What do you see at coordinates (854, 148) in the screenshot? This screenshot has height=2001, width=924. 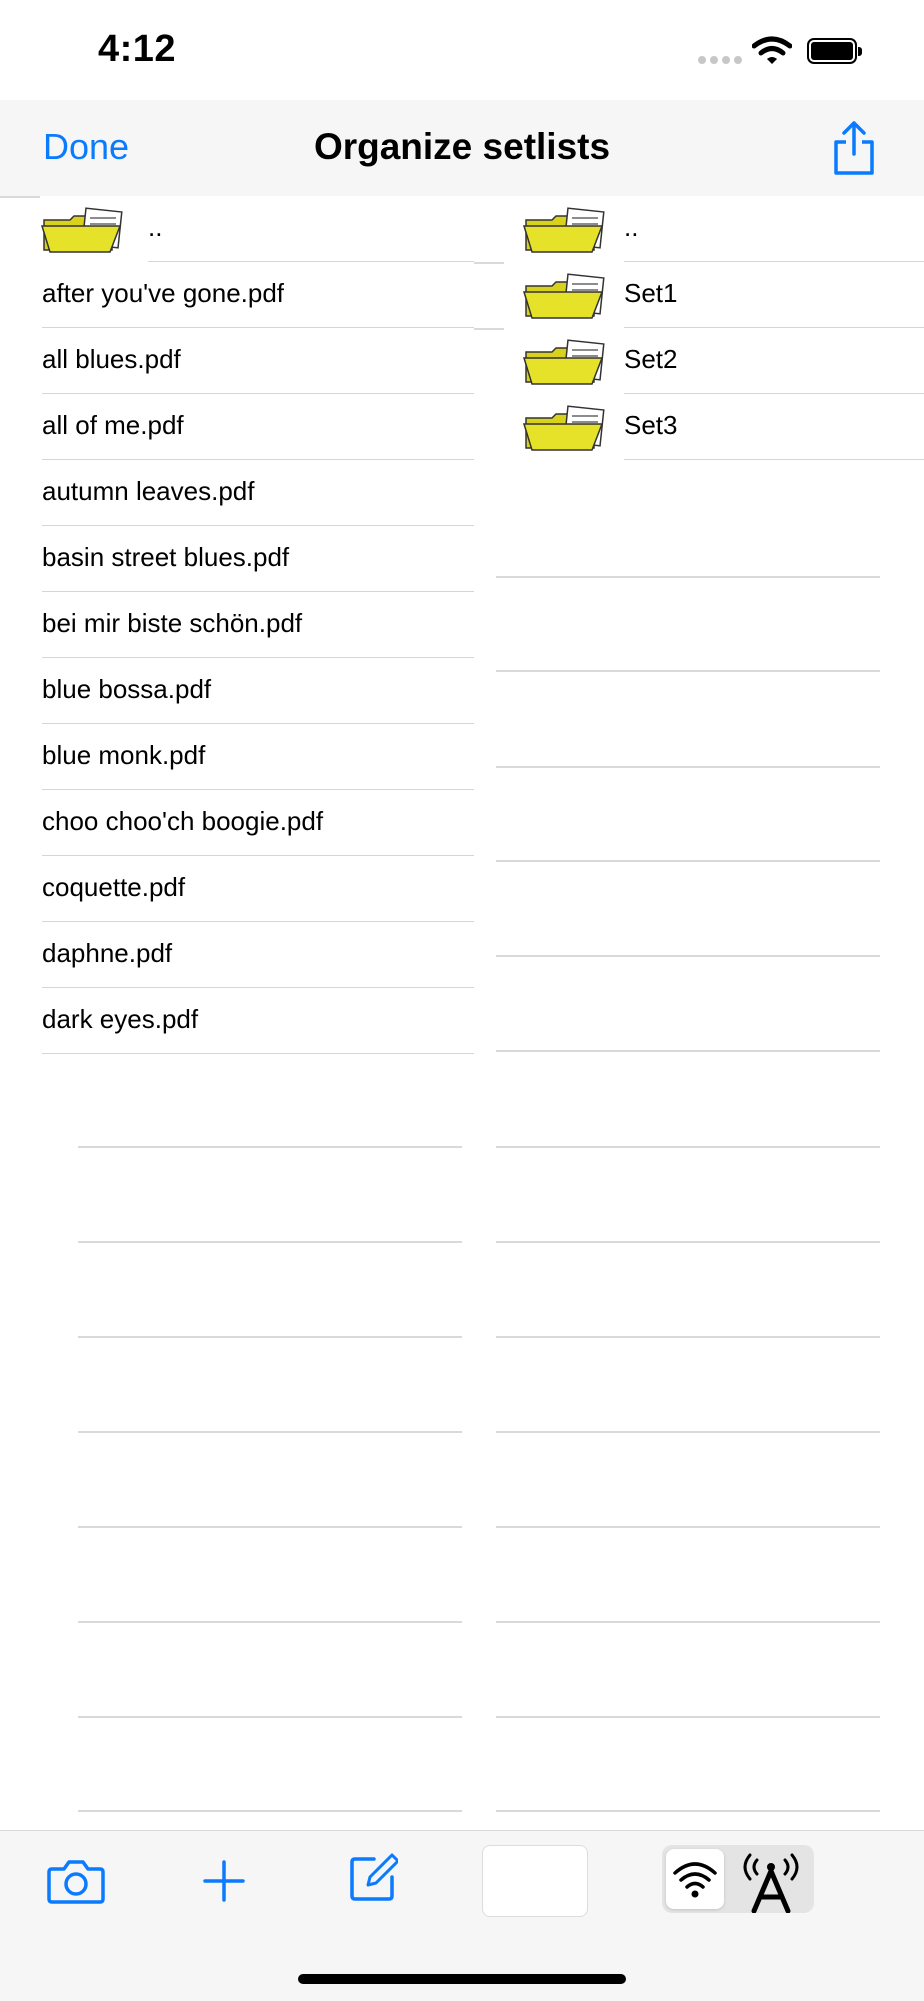 I see `share-icon` at bounding box center [854, 148].